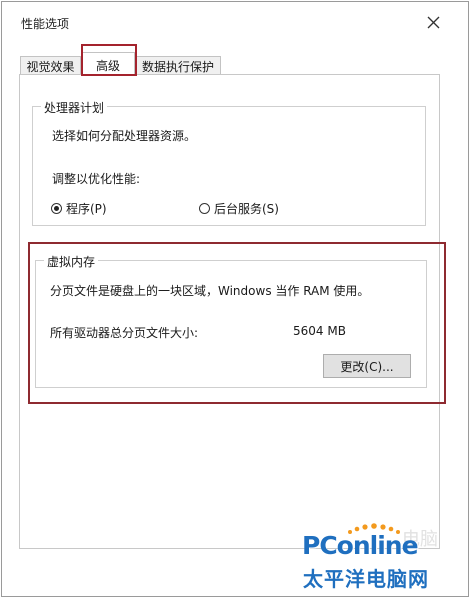  I want to click on optimize-label: 调整以优化性能:, so click(96, 179).